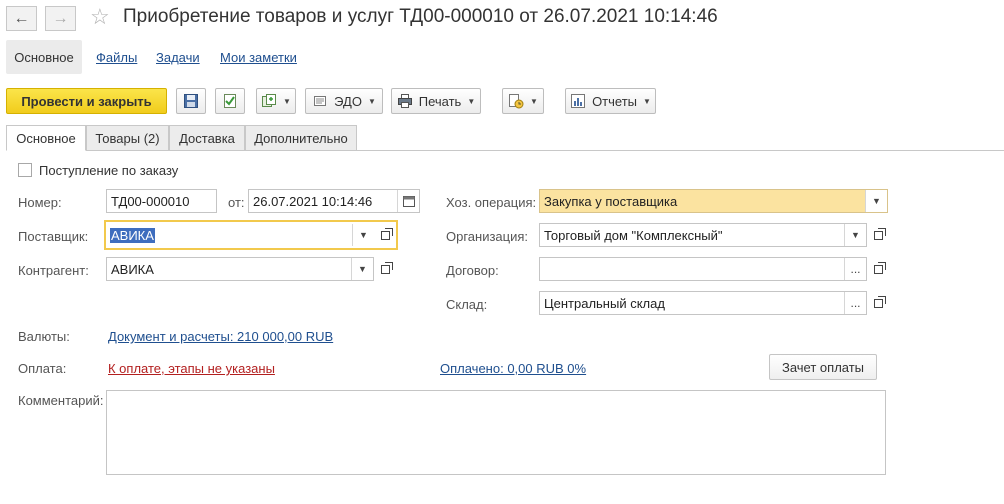 The width and height of the screenshot is (1004, 504). I want to click on operation-value: Закупка у поставщика, so click(611, 201).